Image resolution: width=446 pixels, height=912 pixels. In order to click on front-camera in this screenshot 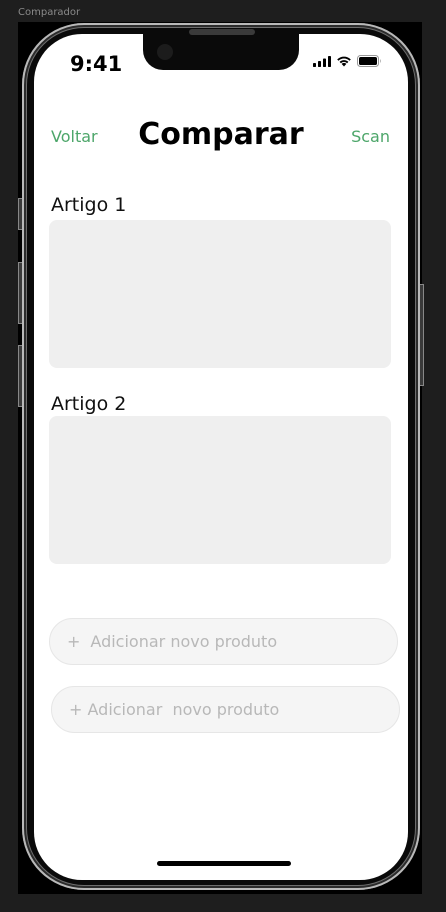, I will do `click(165, 52)`.